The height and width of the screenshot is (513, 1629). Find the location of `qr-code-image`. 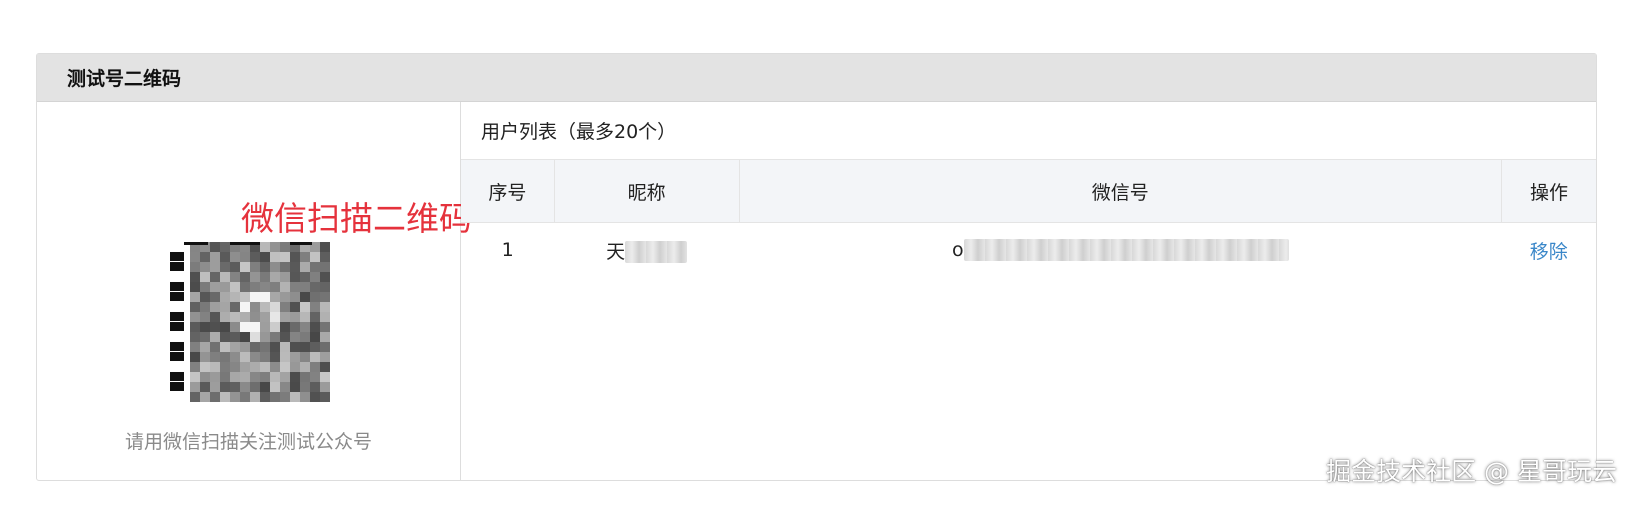

qr-code-image is located at coordinates (250, 322).